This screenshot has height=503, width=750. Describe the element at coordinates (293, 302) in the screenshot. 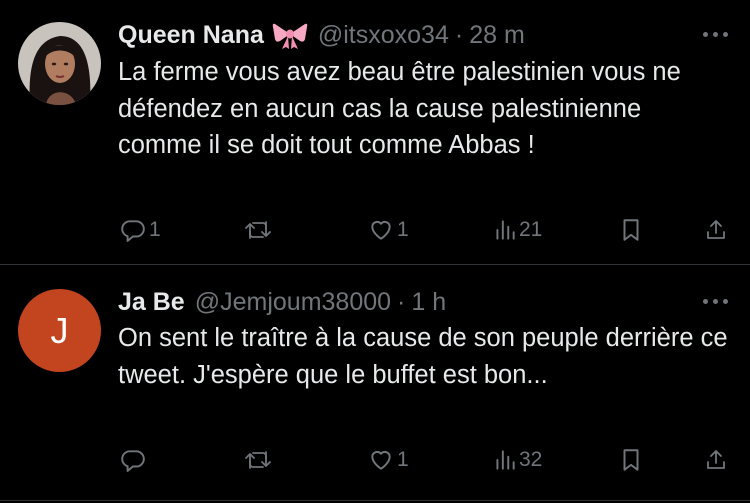

I see `user-handle: @Jemjoum38000` at that location.